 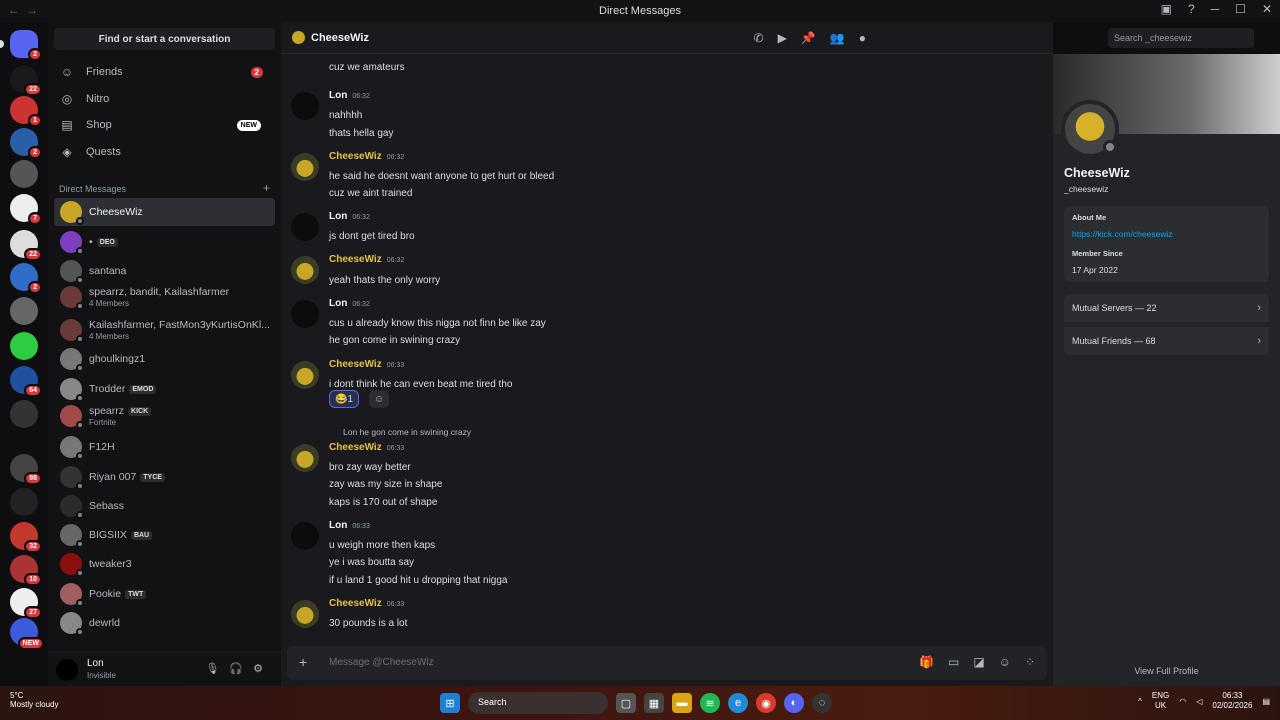 What do you see at coordinates (926, 662) in the screenshot?
I see `gift-icon: 🎁` at bounding box center [926, 662].